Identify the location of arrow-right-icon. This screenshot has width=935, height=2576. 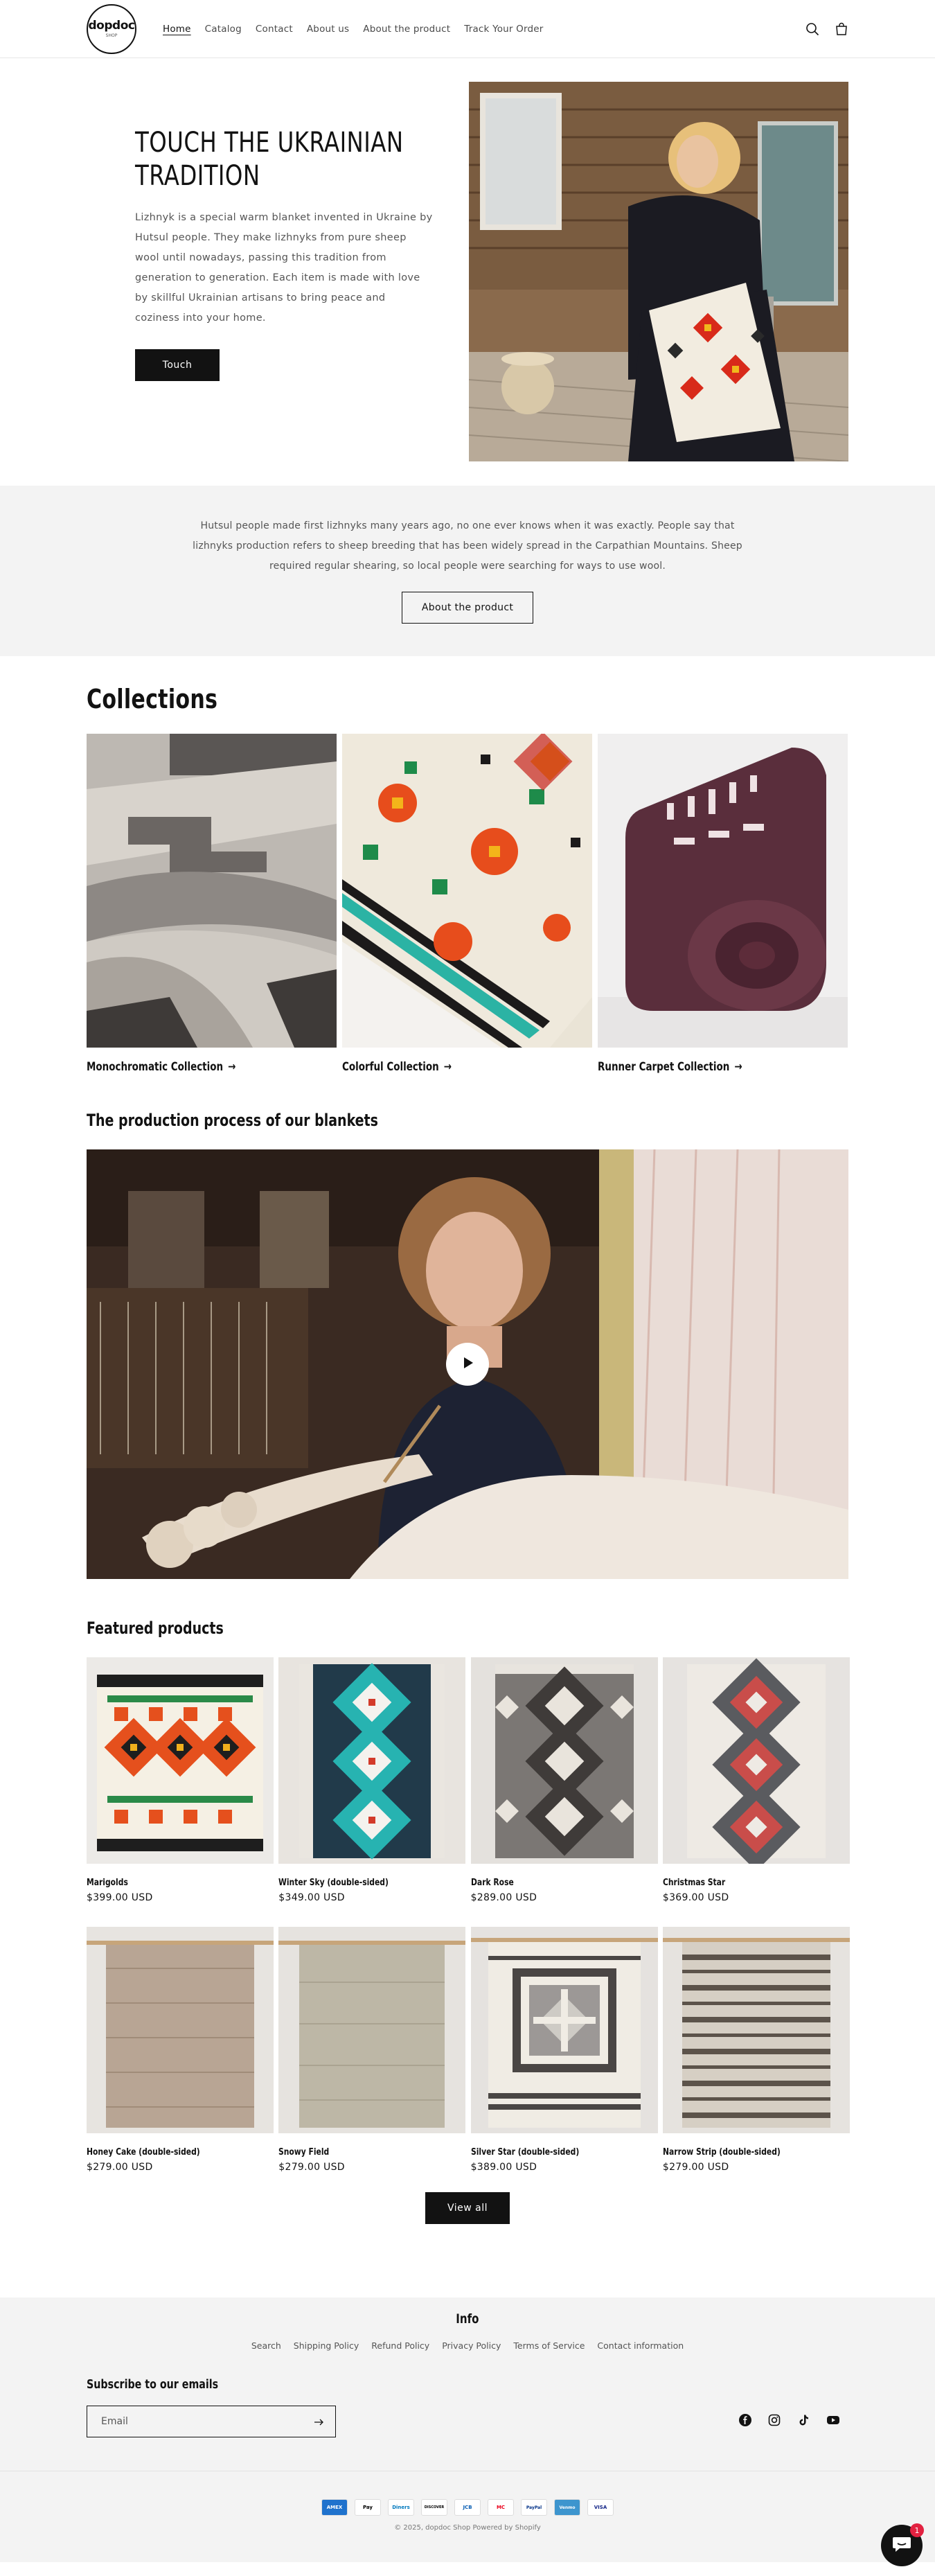
(319, 2421).